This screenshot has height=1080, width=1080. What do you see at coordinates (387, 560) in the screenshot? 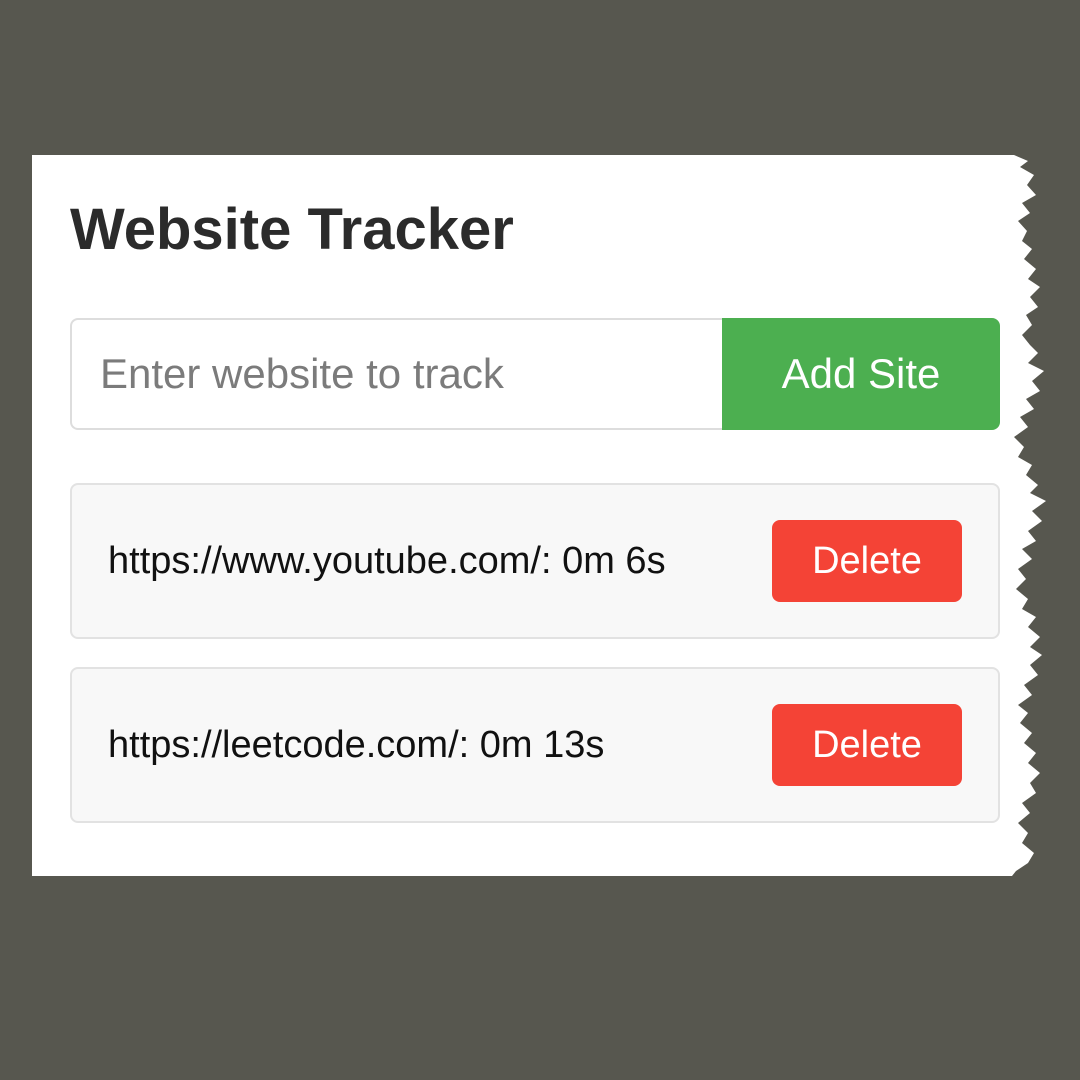
I see `site-entry: https://www.youtube.com/: 0m 6s` at bounding box center [387, 560].